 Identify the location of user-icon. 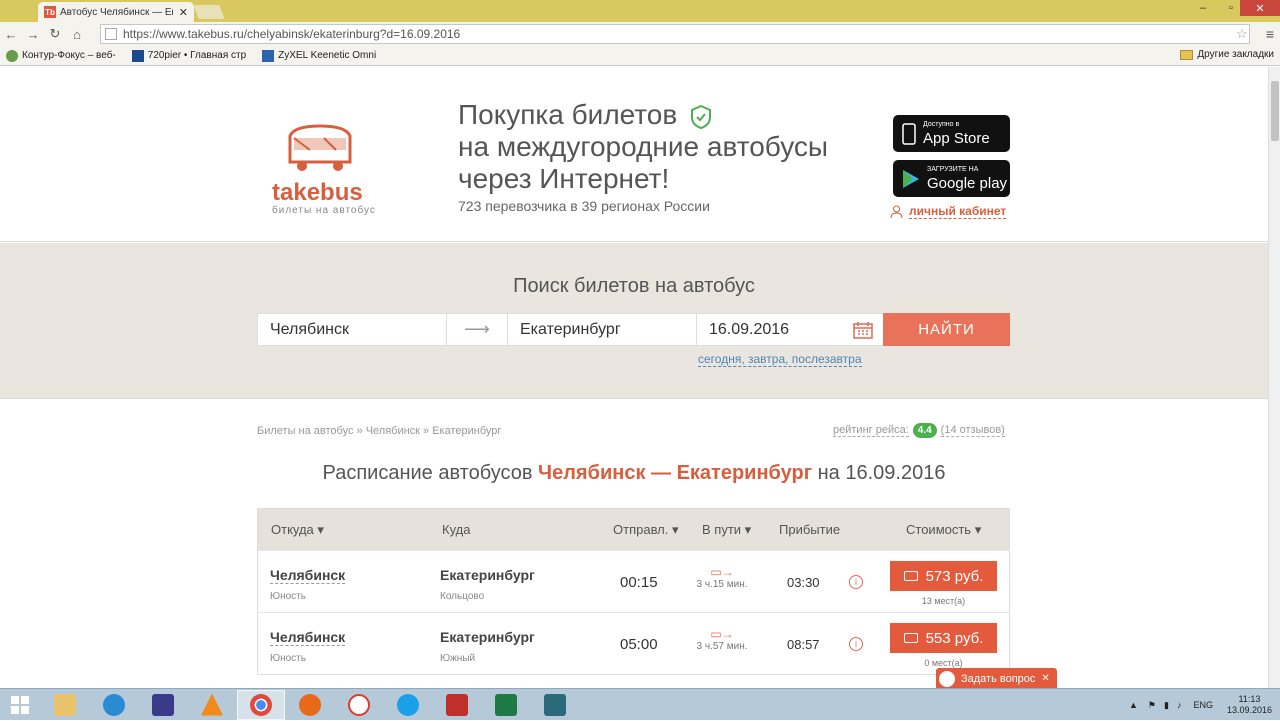
(896, 211).